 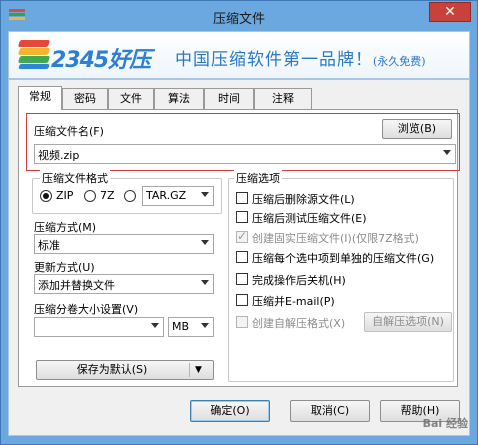 I want to click on opt-solid-archive-checkbox: ✓, so click(x=242, y=236).